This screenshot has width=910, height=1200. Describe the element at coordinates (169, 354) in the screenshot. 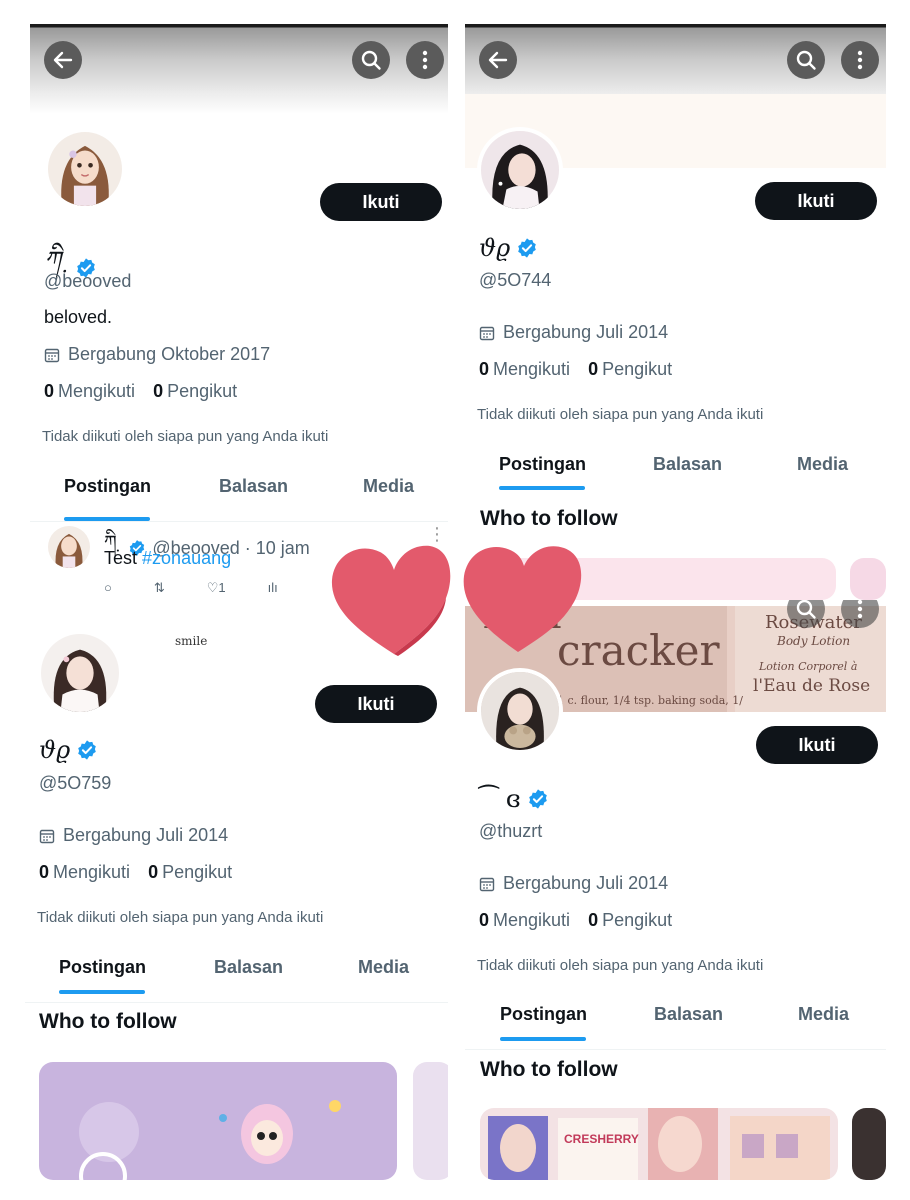

I see `joined-date-text: Bergabung Oktober 2017` at that location.